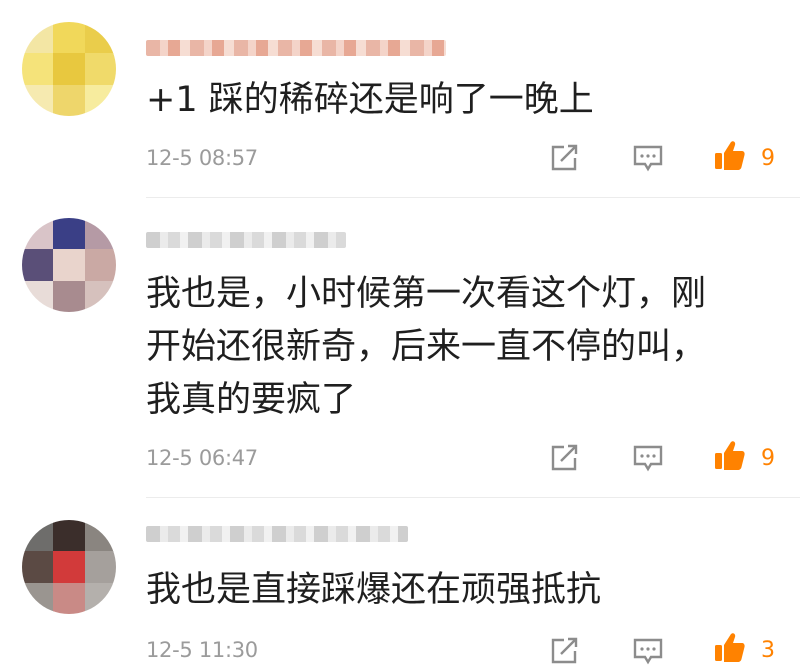 This screenshot has width=800, height=668. I want to click on comment-text: 我也是直接踩爆还在顽强抵抗, so click(374, 590).